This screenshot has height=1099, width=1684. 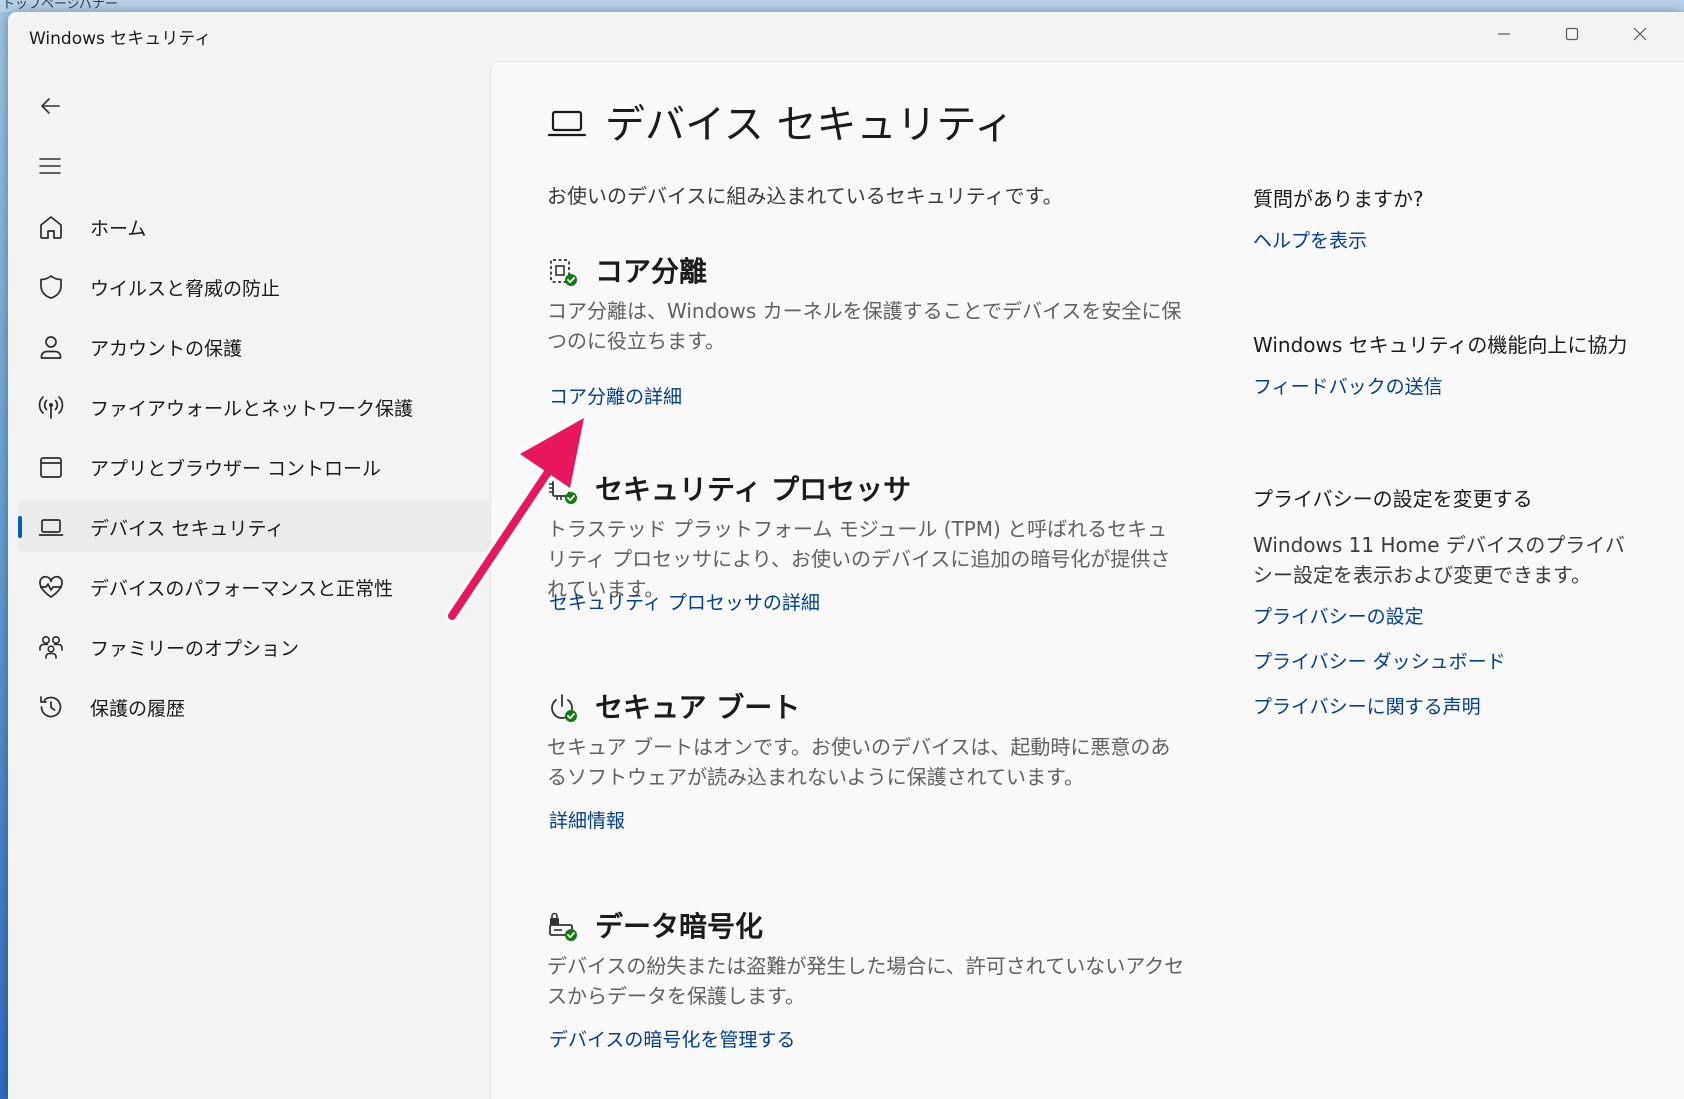 I want to click on nav-item-app-browser-control: アプリとブラウザー コントロール, so click(x=254, y=466).